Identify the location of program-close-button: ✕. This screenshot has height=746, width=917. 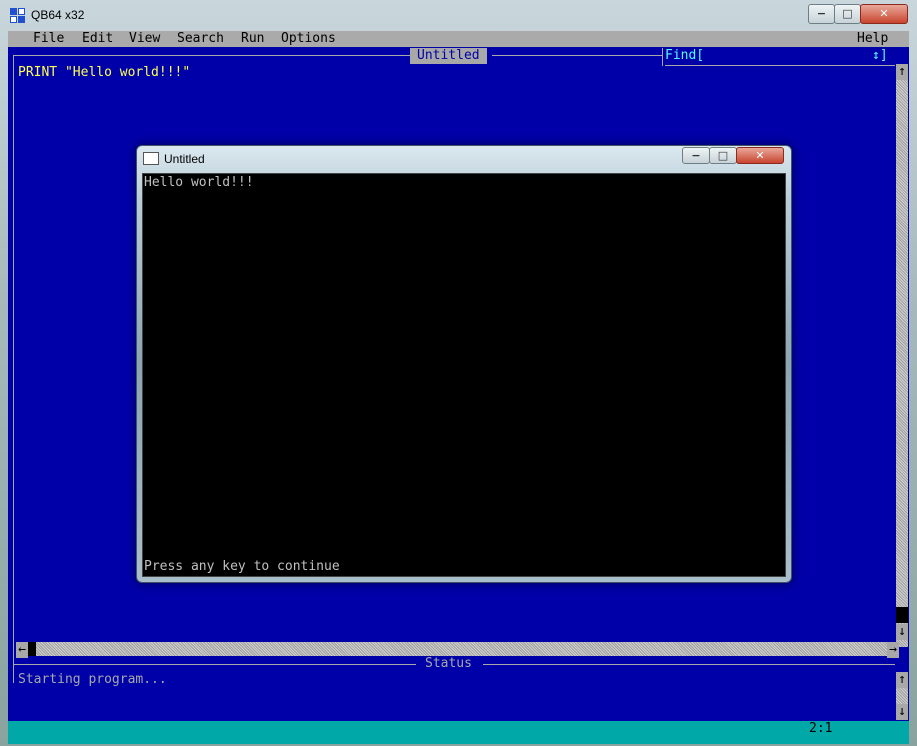
(760, 155).